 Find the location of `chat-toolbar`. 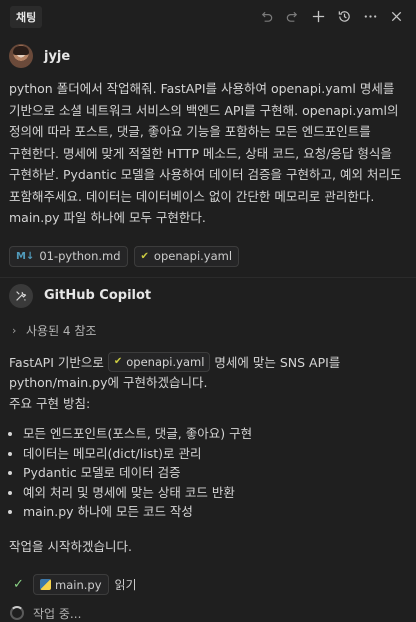

chat-toolbar is located at coordinates (331, 17).